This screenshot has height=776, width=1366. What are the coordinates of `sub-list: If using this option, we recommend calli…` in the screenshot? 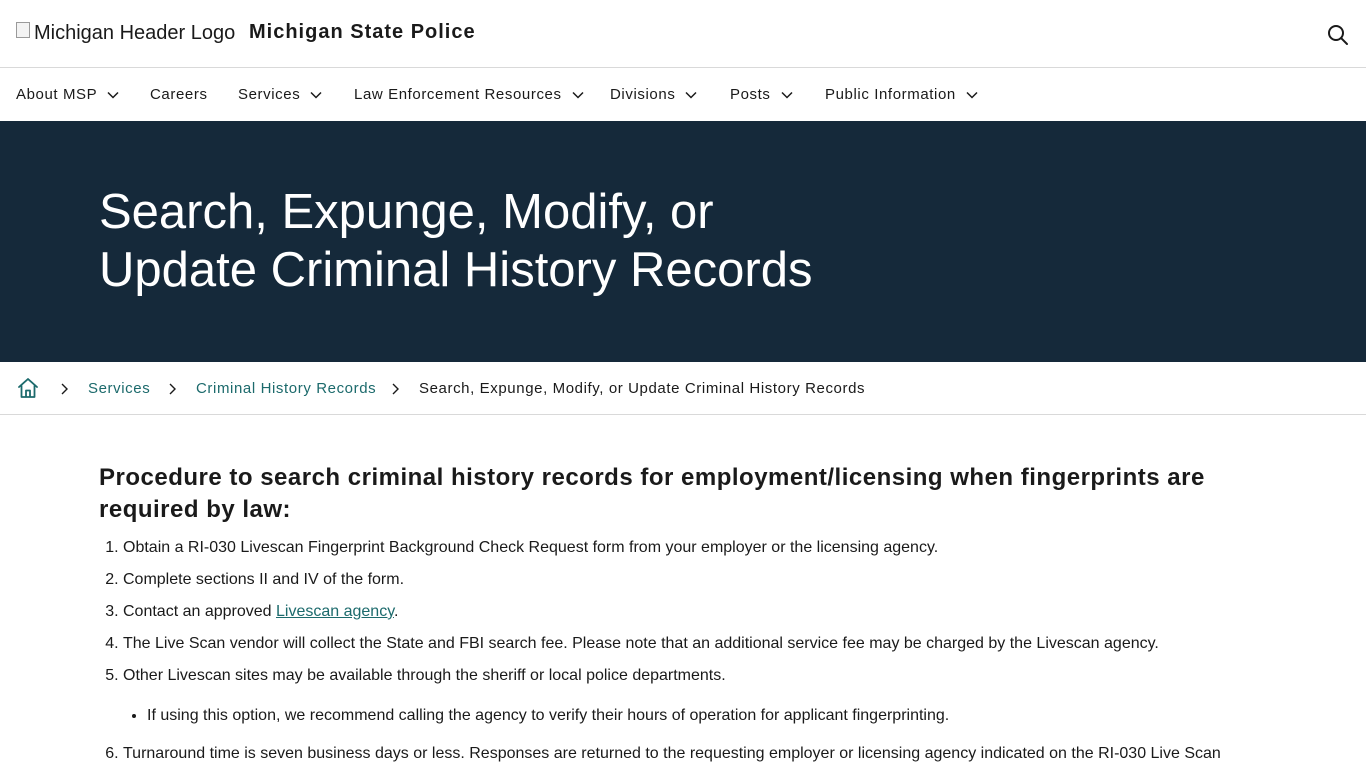 It's located at (681, 716).